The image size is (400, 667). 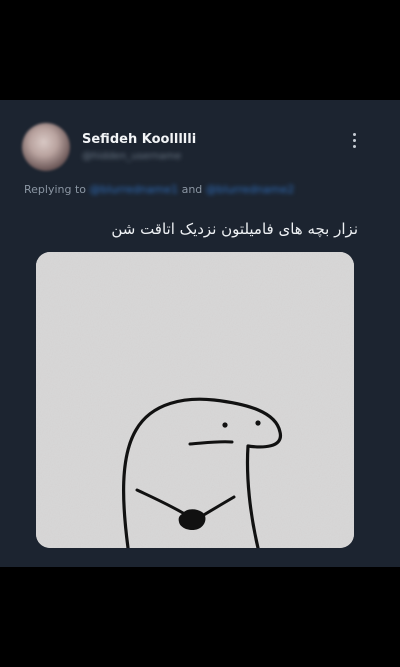 I want to click on replying-to-label: Replying to, so click(x=55, y=189).